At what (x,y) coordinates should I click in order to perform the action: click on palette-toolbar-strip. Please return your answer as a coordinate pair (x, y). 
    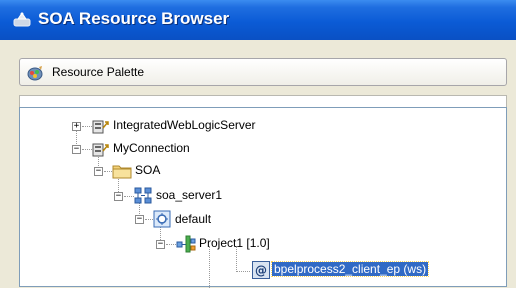
    Looking at the image, I should click on (263, 101).